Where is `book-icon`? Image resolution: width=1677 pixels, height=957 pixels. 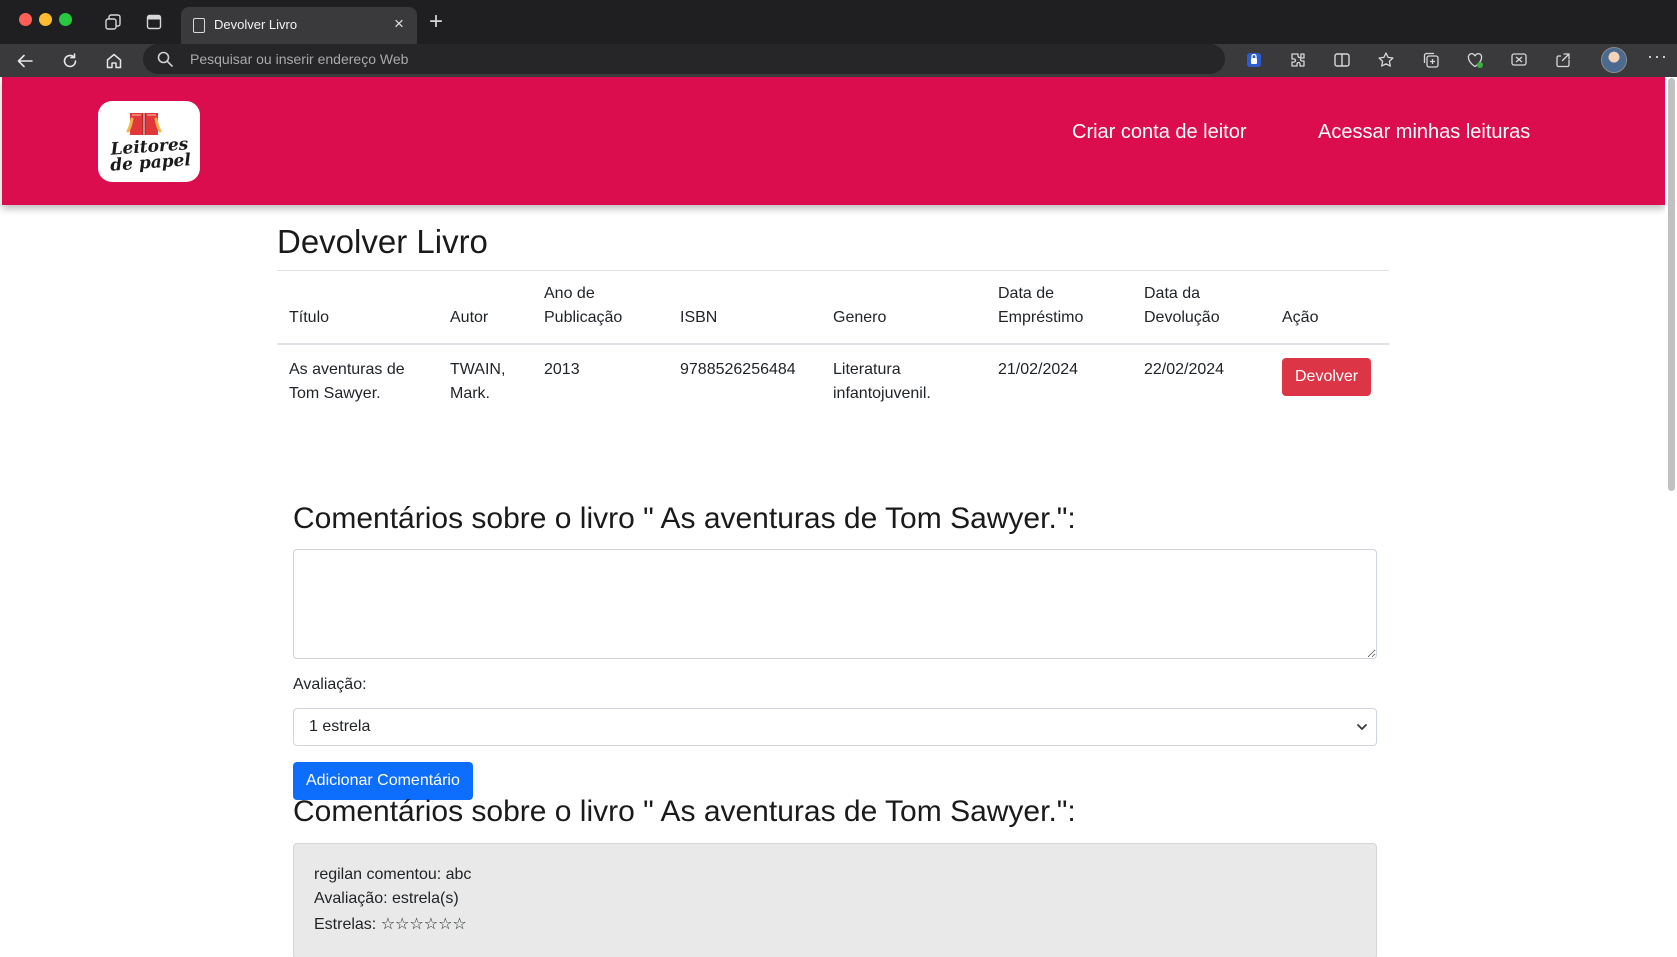 book-icon is located at coordinates (144, 124).